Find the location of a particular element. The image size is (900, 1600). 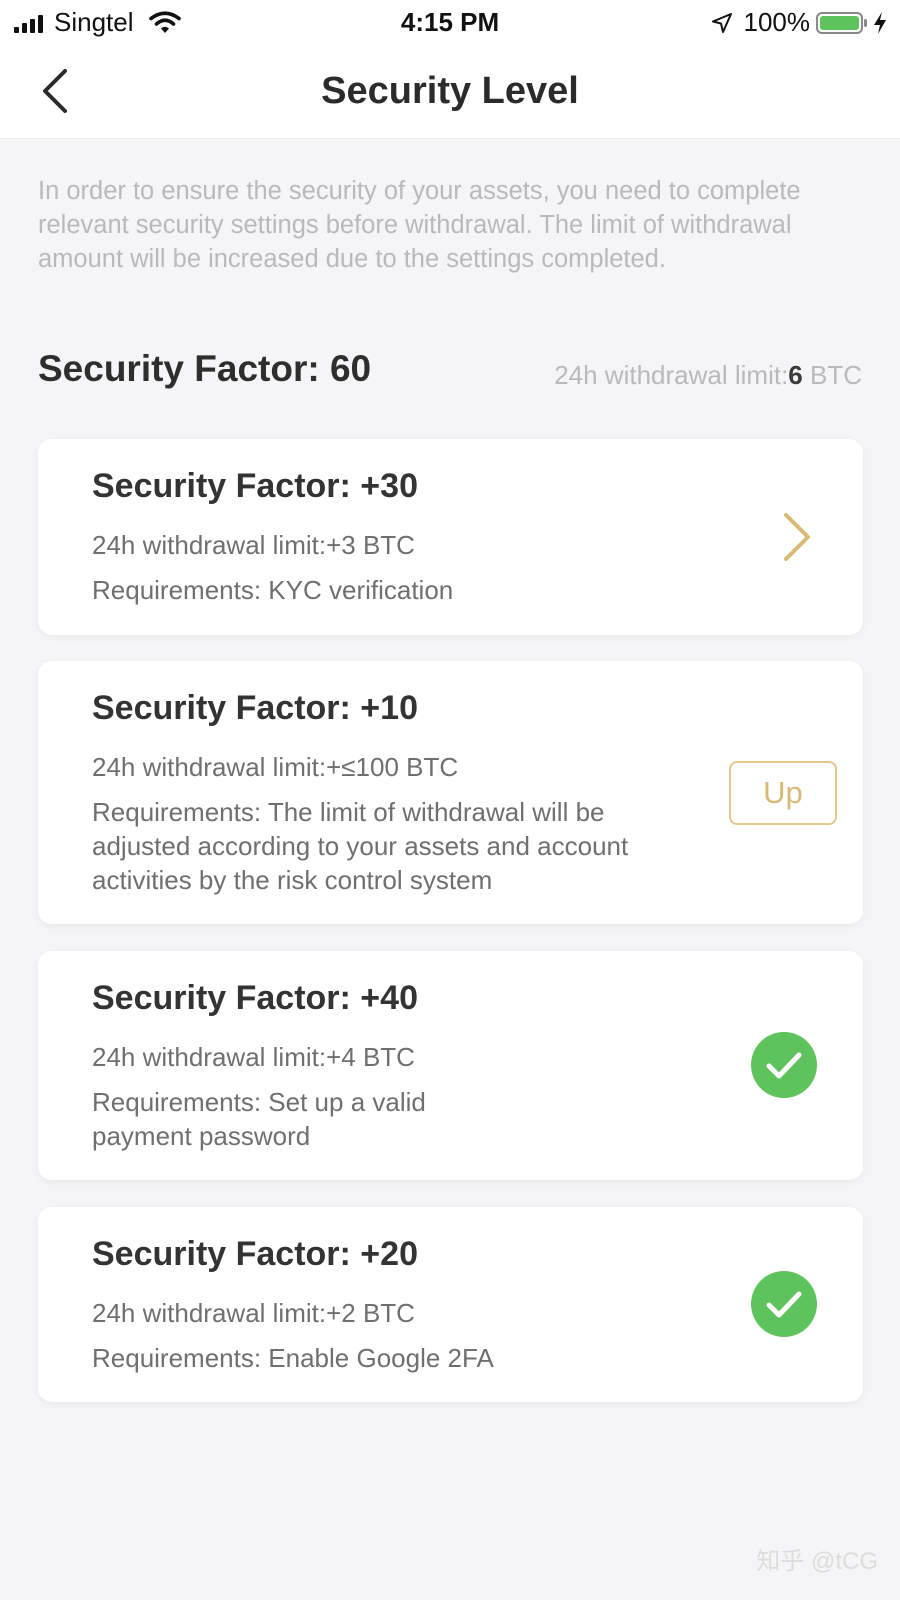

nav-bar: Security Level is located at coordinates (450, 91).